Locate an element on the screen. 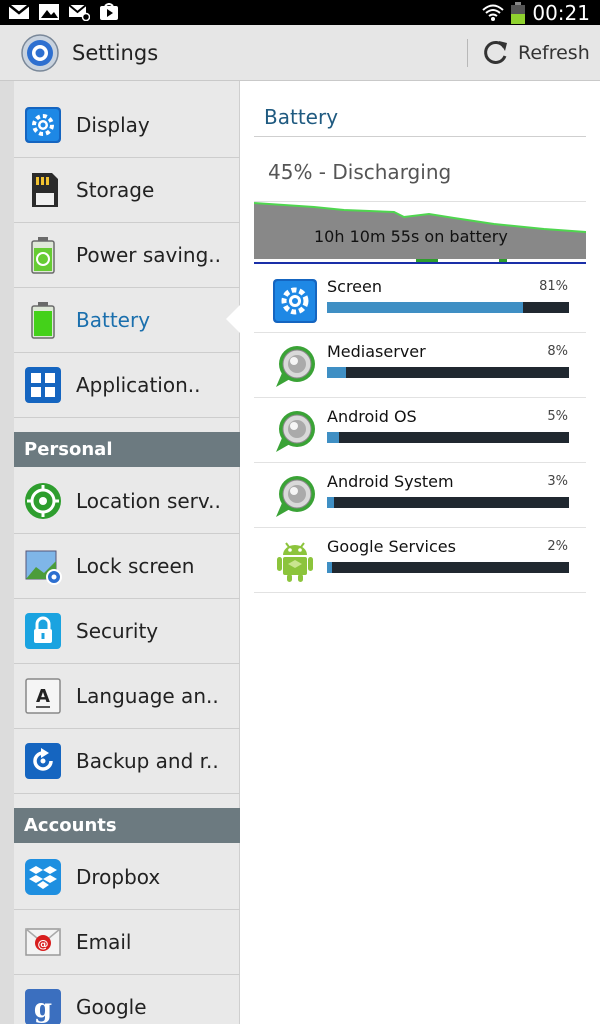 Image resolution: width=600 pixels, height=1024 pixels. power-saving-icon is located at coordinates (43, 255).